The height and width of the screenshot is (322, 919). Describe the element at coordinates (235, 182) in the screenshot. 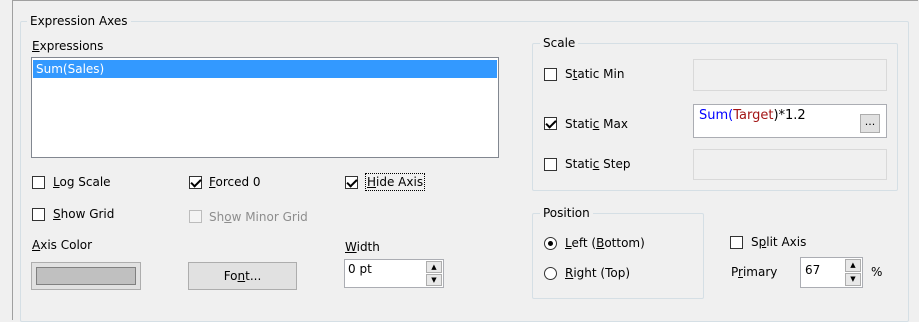

I see `forced-0-label: Forced 0` at that location.